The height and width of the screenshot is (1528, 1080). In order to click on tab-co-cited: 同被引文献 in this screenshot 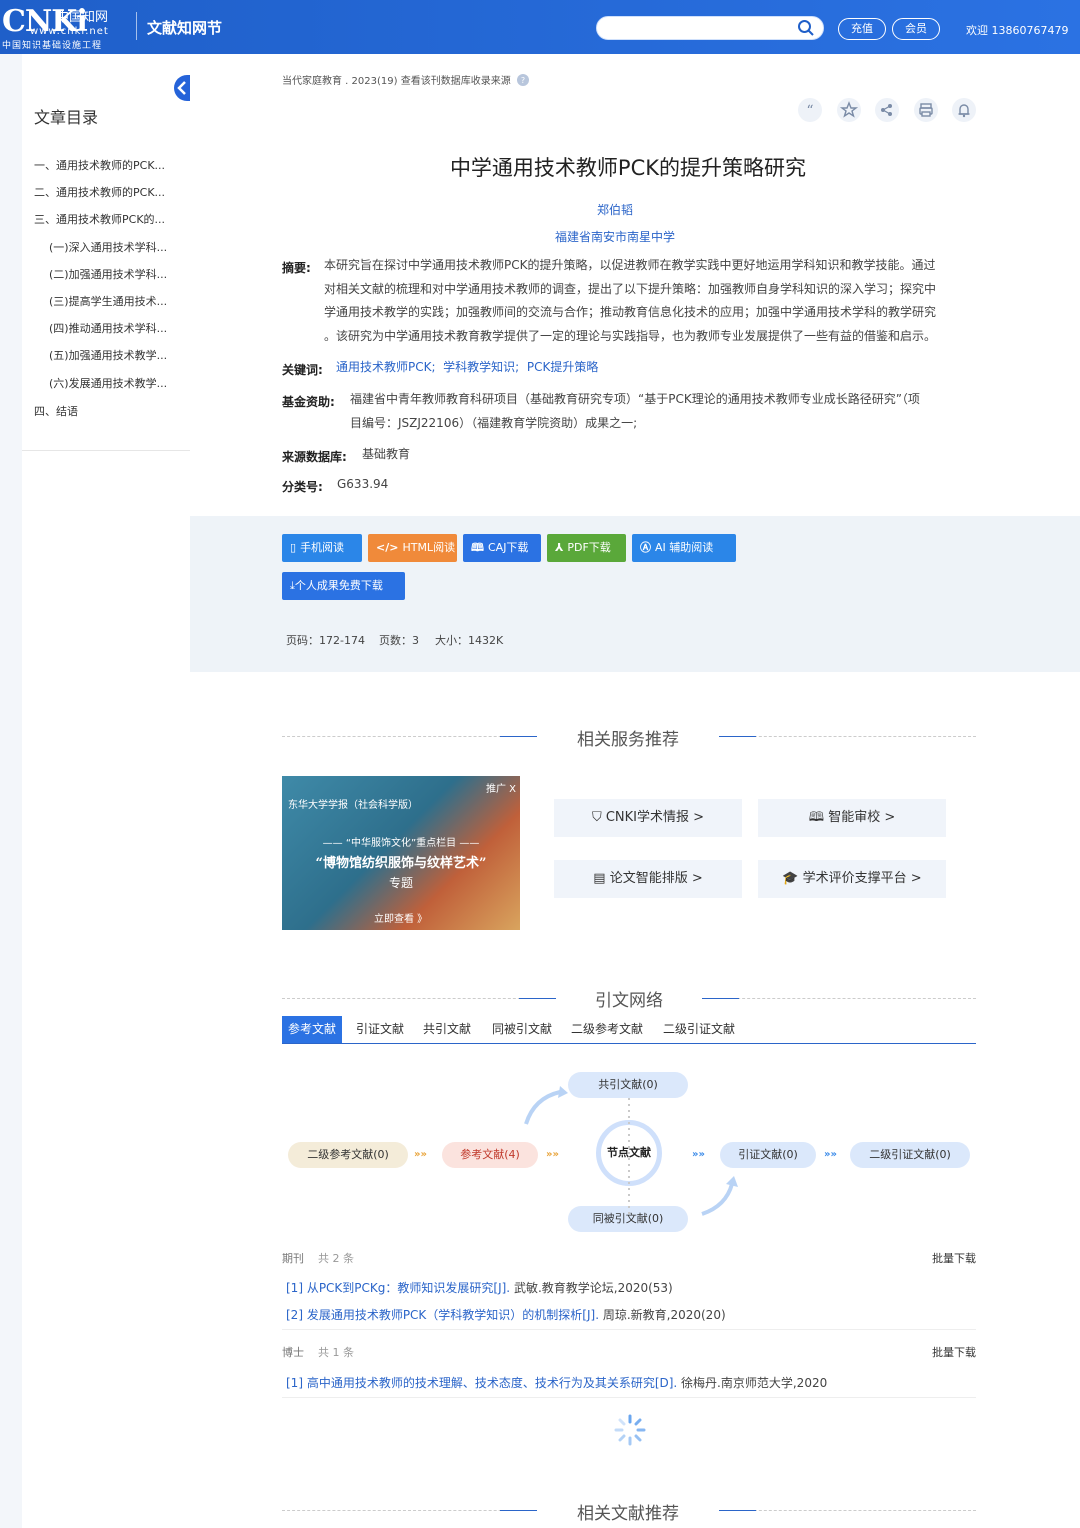, I will do `click(522, 1029)`.